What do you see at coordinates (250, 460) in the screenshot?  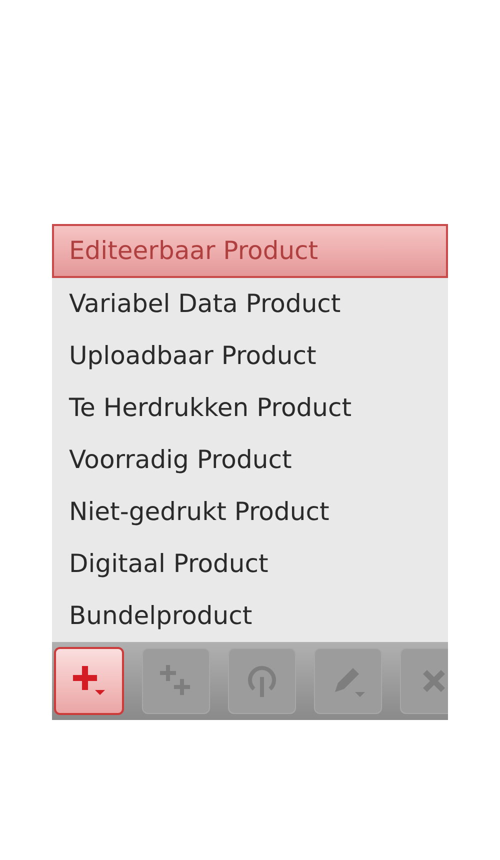 I see `menu-item: Voorradig Product` at bounding box center [250, 460].